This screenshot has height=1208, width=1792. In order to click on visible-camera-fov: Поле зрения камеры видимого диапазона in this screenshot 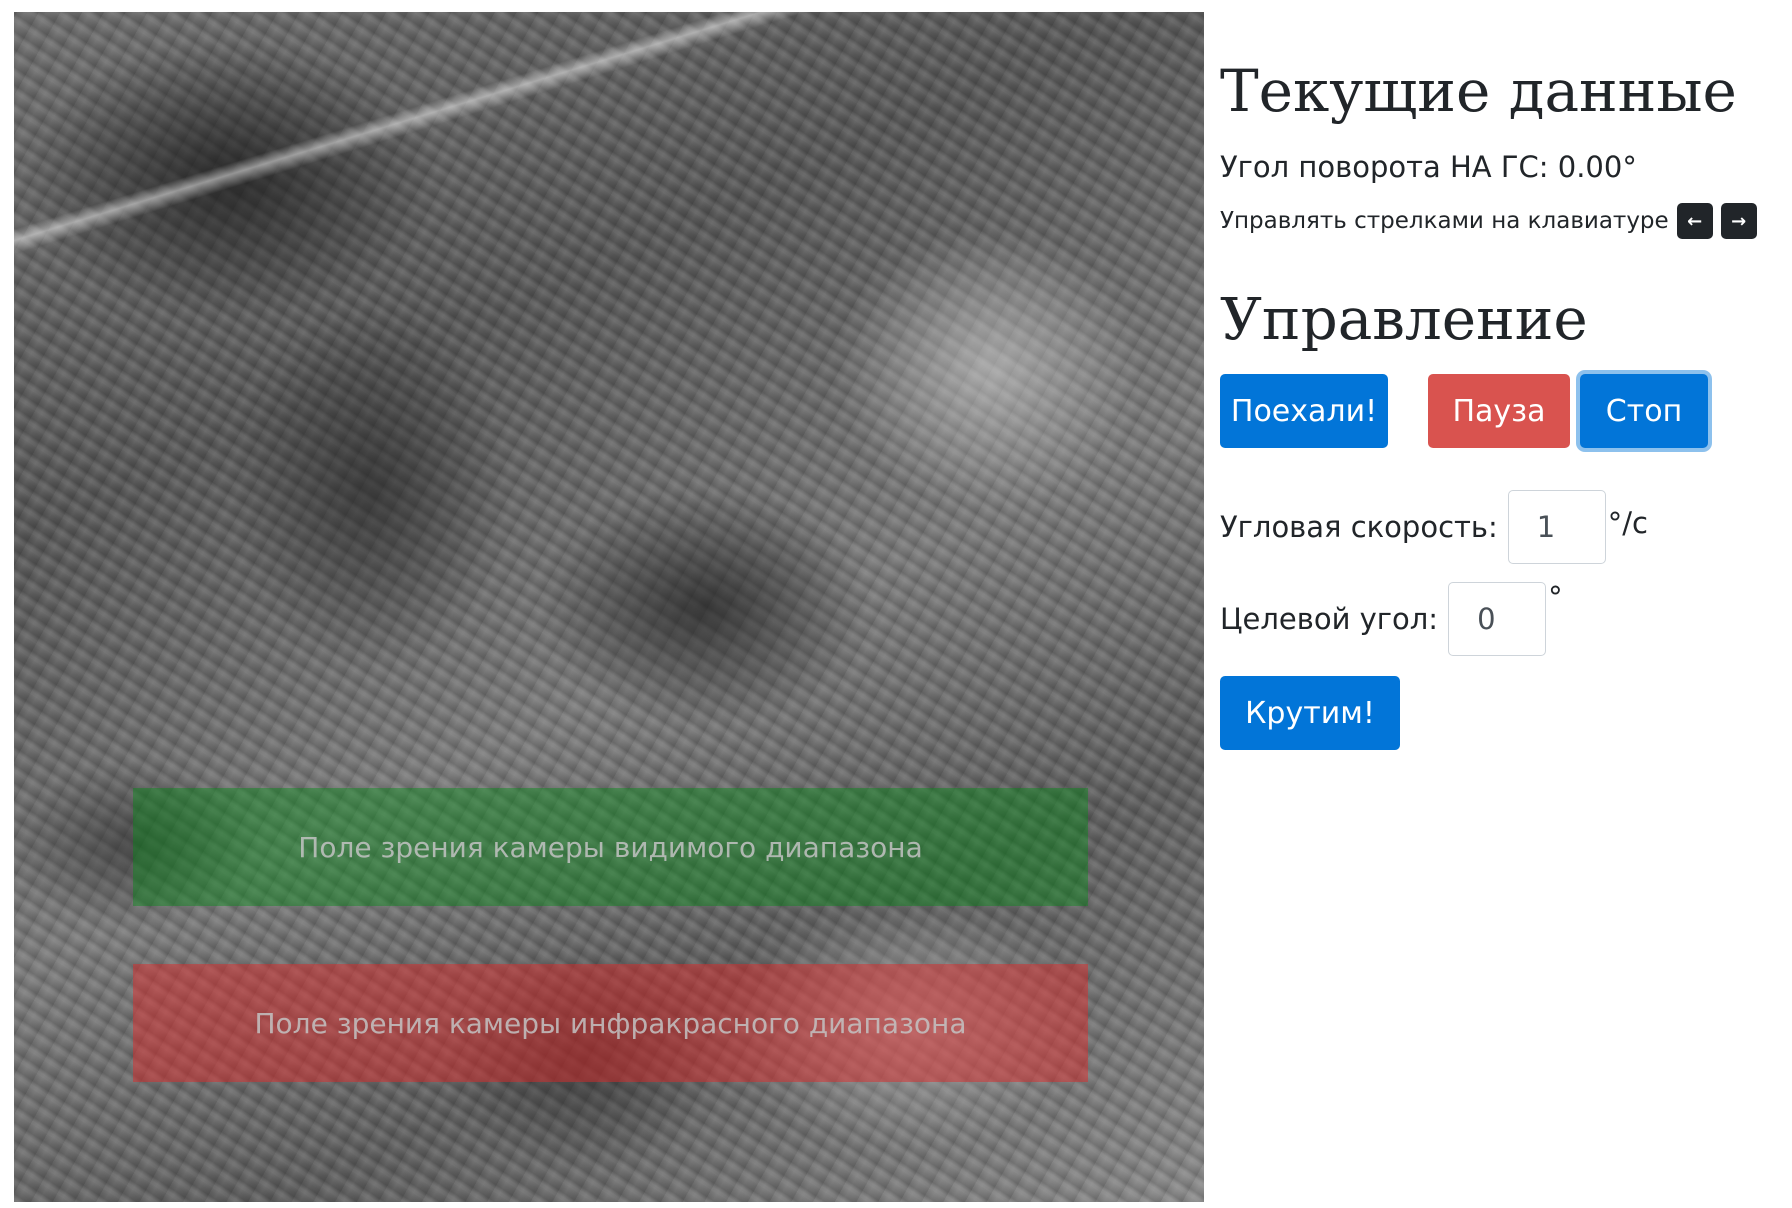, I will do `click(610, 847)`.